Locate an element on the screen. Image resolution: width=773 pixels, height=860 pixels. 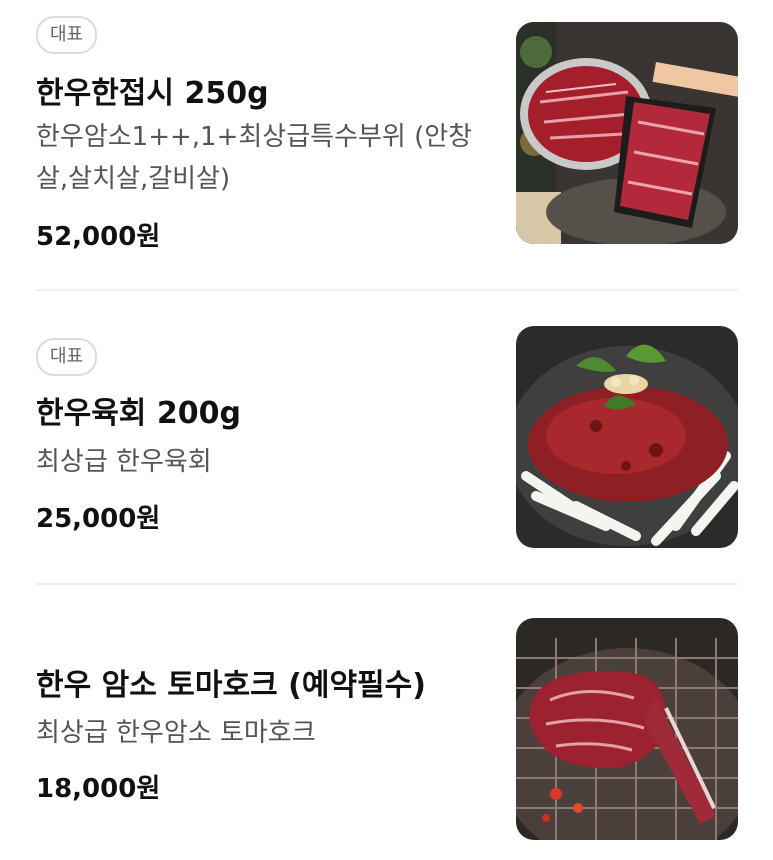
menu-item-name: 한우한접시 250g is located at coordinates (152, 93).